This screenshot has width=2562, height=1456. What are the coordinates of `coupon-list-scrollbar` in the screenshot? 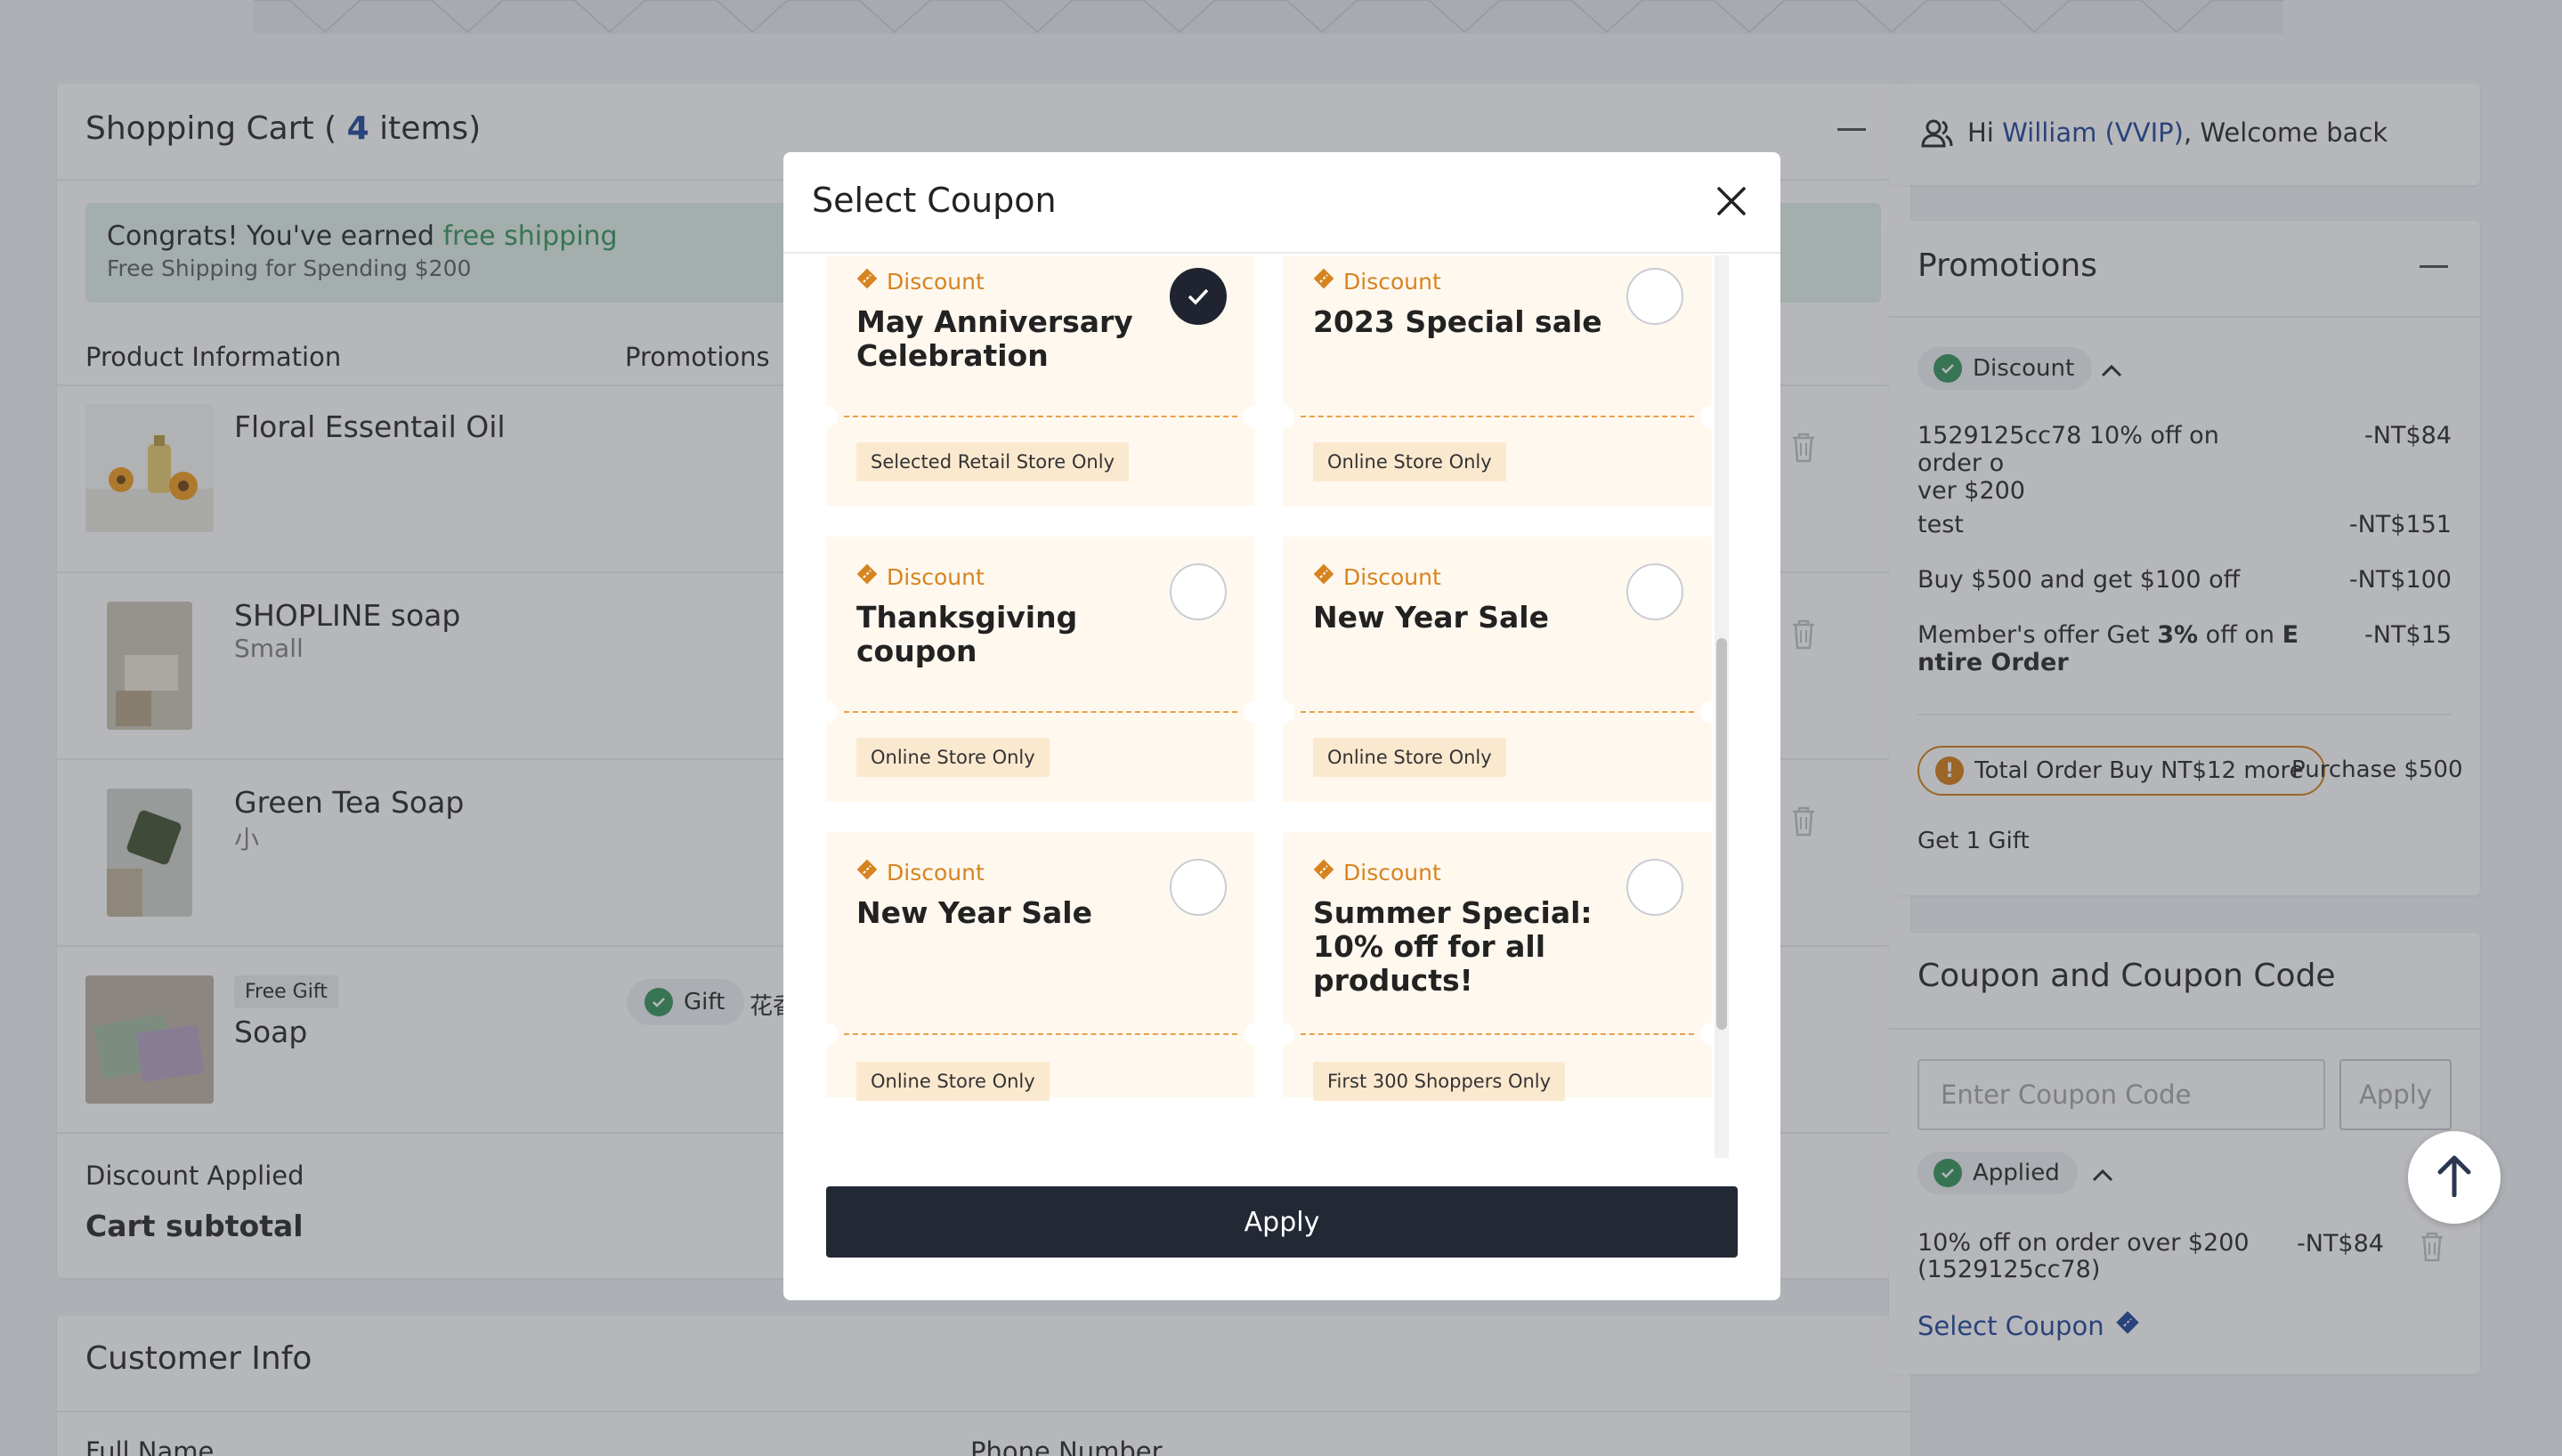 It's located at (1722, 706).